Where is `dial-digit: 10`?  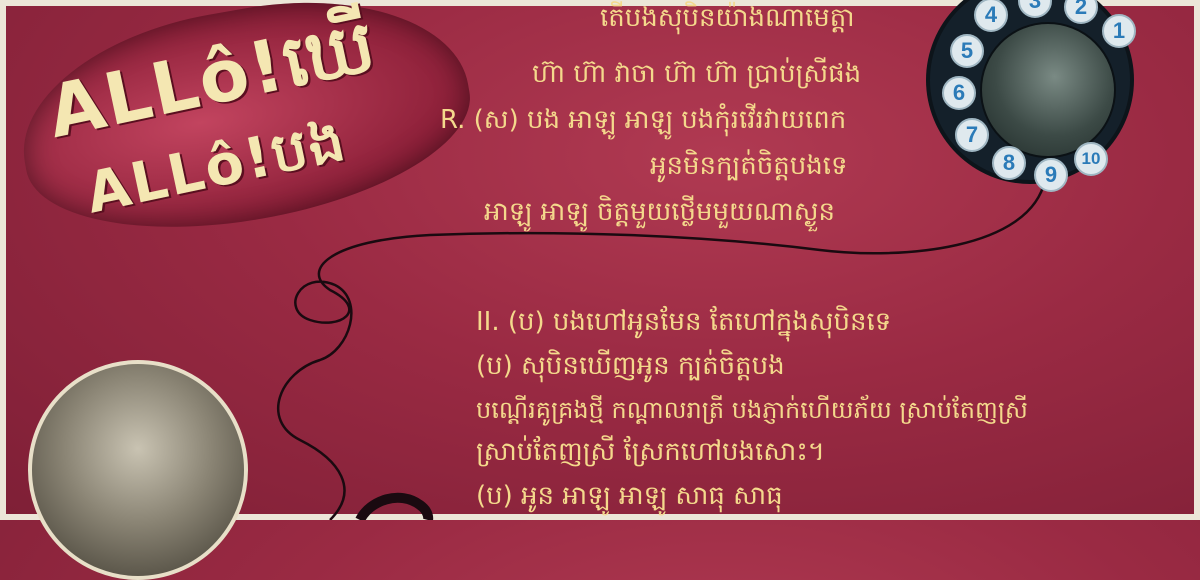 dial-digit: 10 is located at coordinates (1091, 159).